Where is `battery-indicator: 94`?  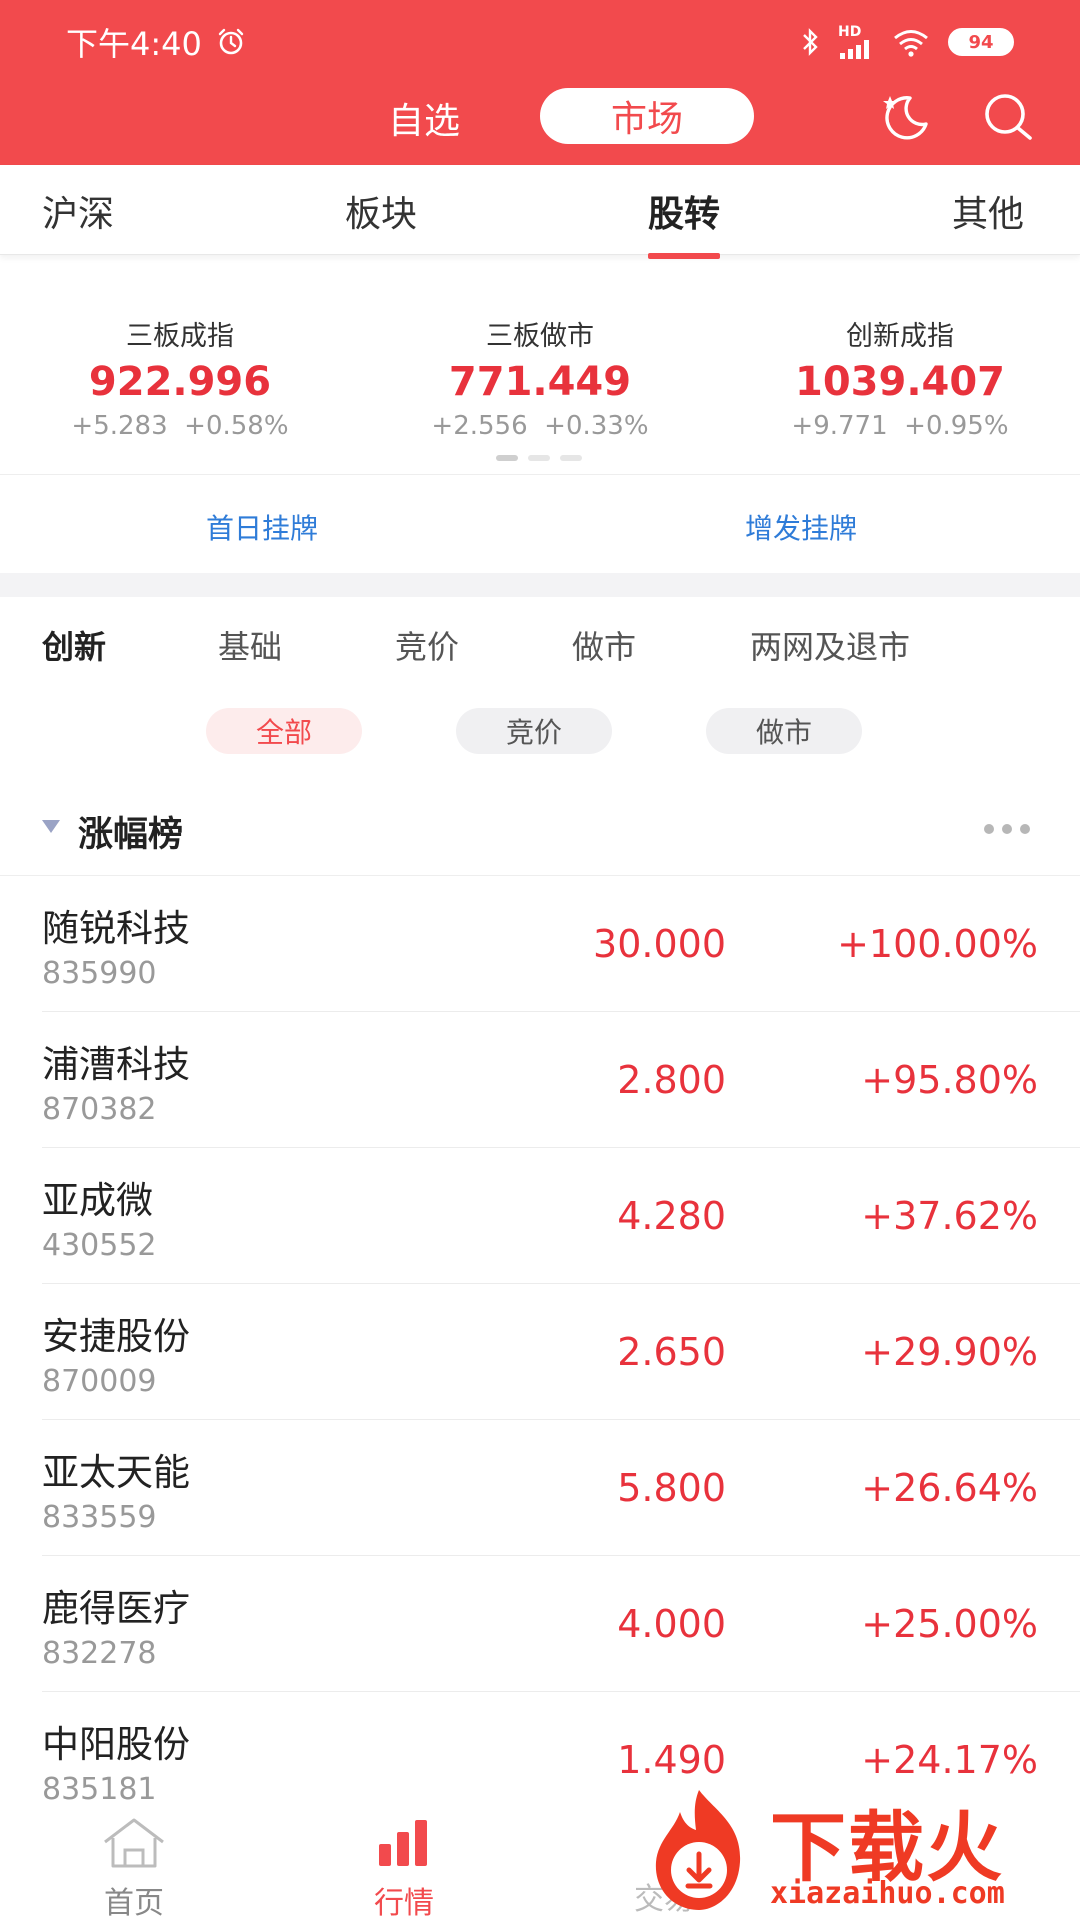
battery-indicator: 94 is located at coordinates (981, 42).